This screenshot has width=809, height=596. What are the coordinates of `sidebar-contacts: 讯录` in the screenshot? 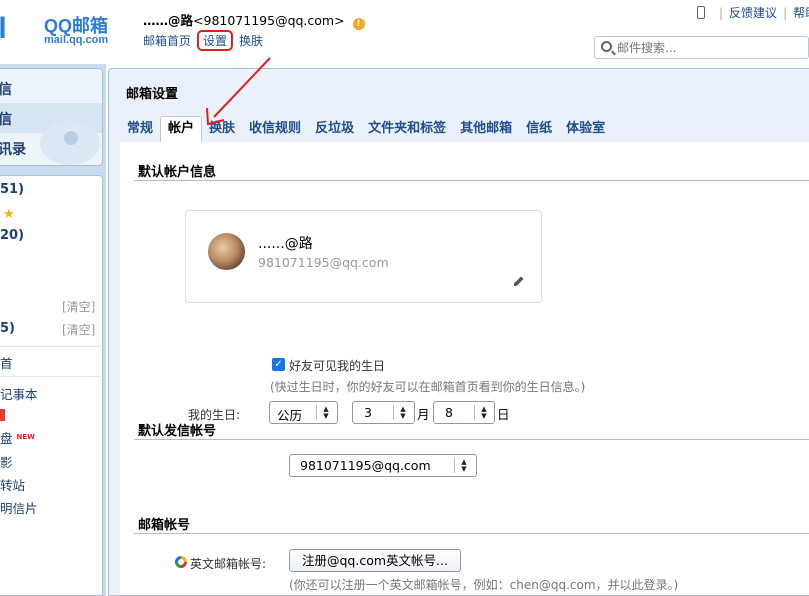 It's located at (13, 149).